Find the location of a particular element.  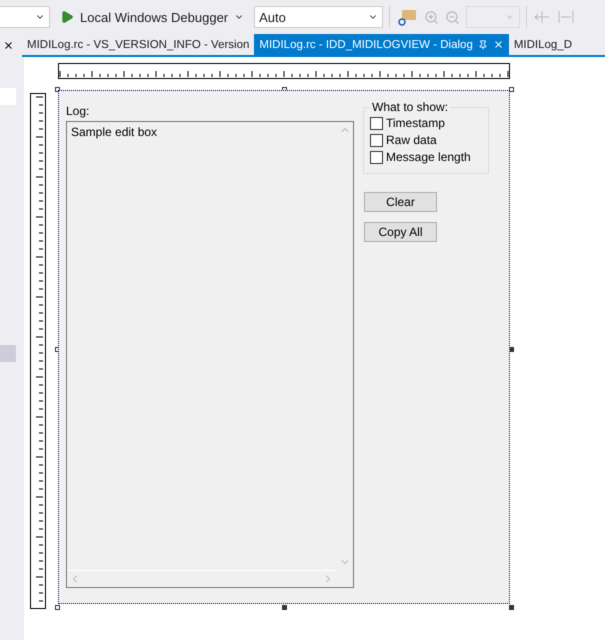

option-checkbox: Timestamp is located at coordinates (426, 123).